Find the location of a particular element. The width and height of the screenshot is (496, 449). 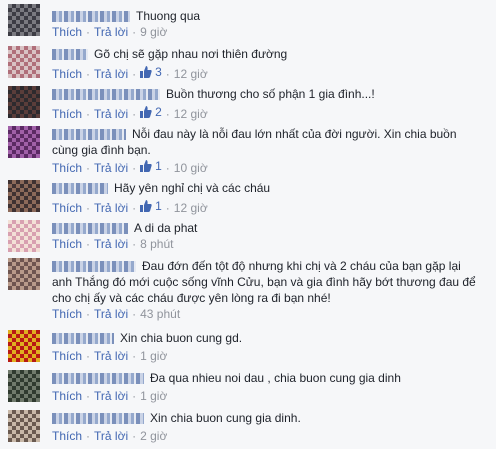

comment-text: Buồn thương cho số phận 1 gia đình...! is located at coordinates (270, 94).